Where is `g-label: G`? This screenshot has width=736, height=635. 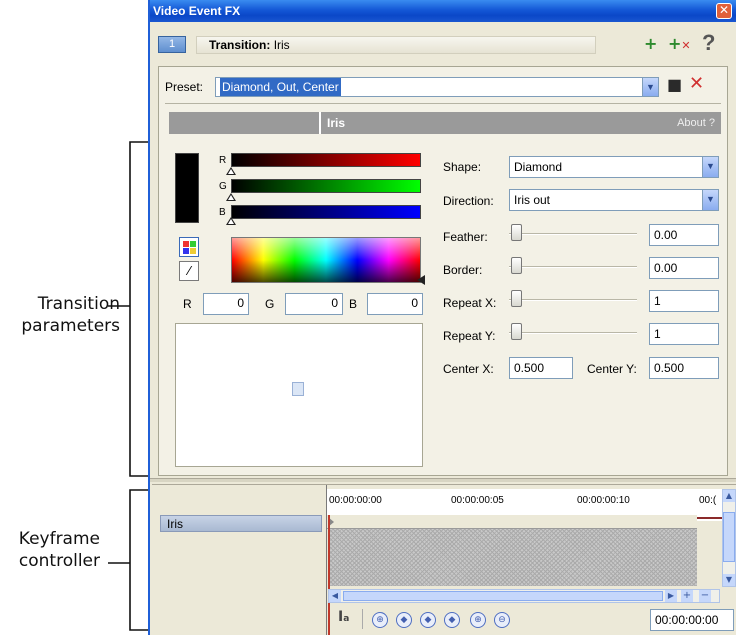
g-label: G is located at coordinates (270, 304).